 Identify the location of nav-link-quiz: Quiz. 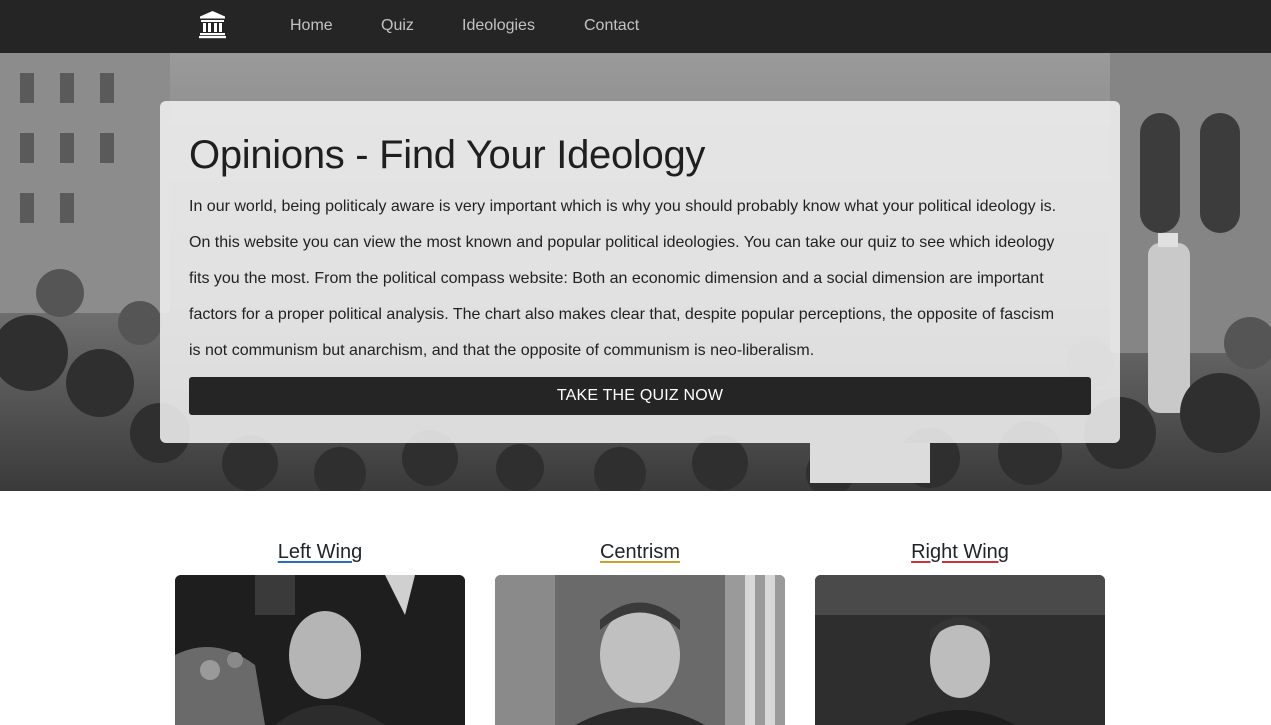
(397, 25).